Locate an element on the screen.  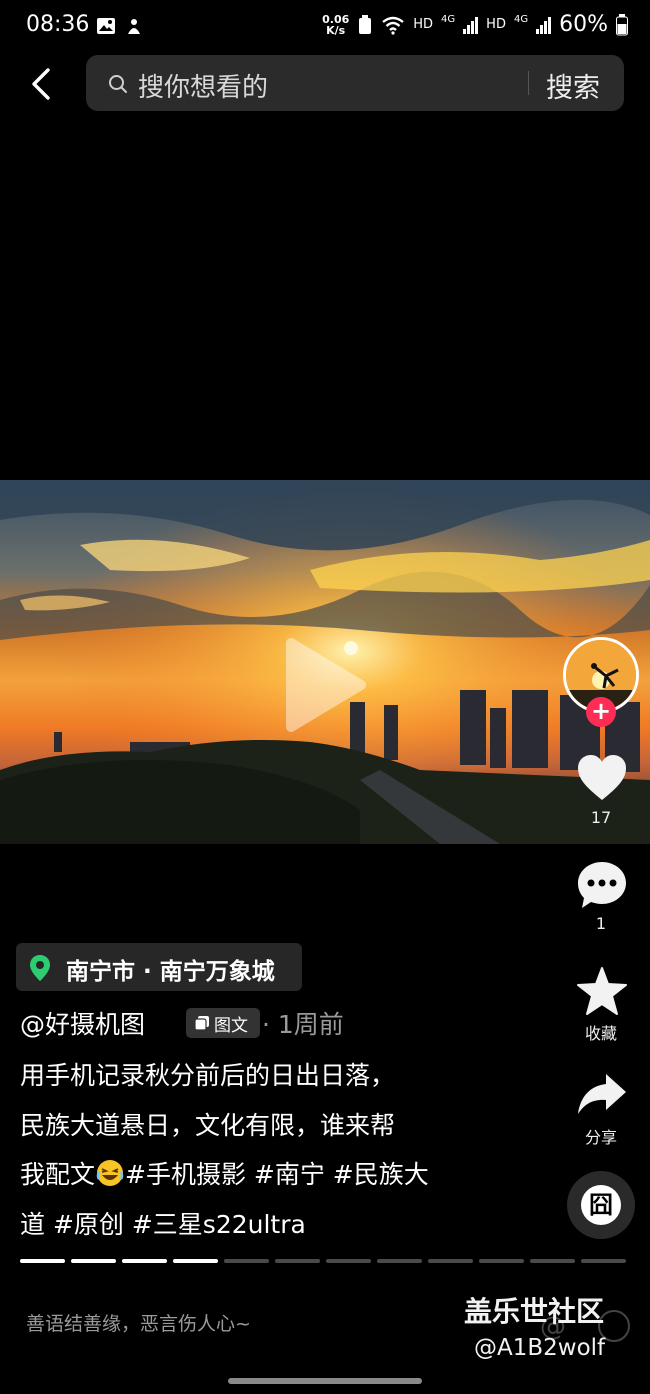
network-type-2: 4G is located at coordinates (521, 19).